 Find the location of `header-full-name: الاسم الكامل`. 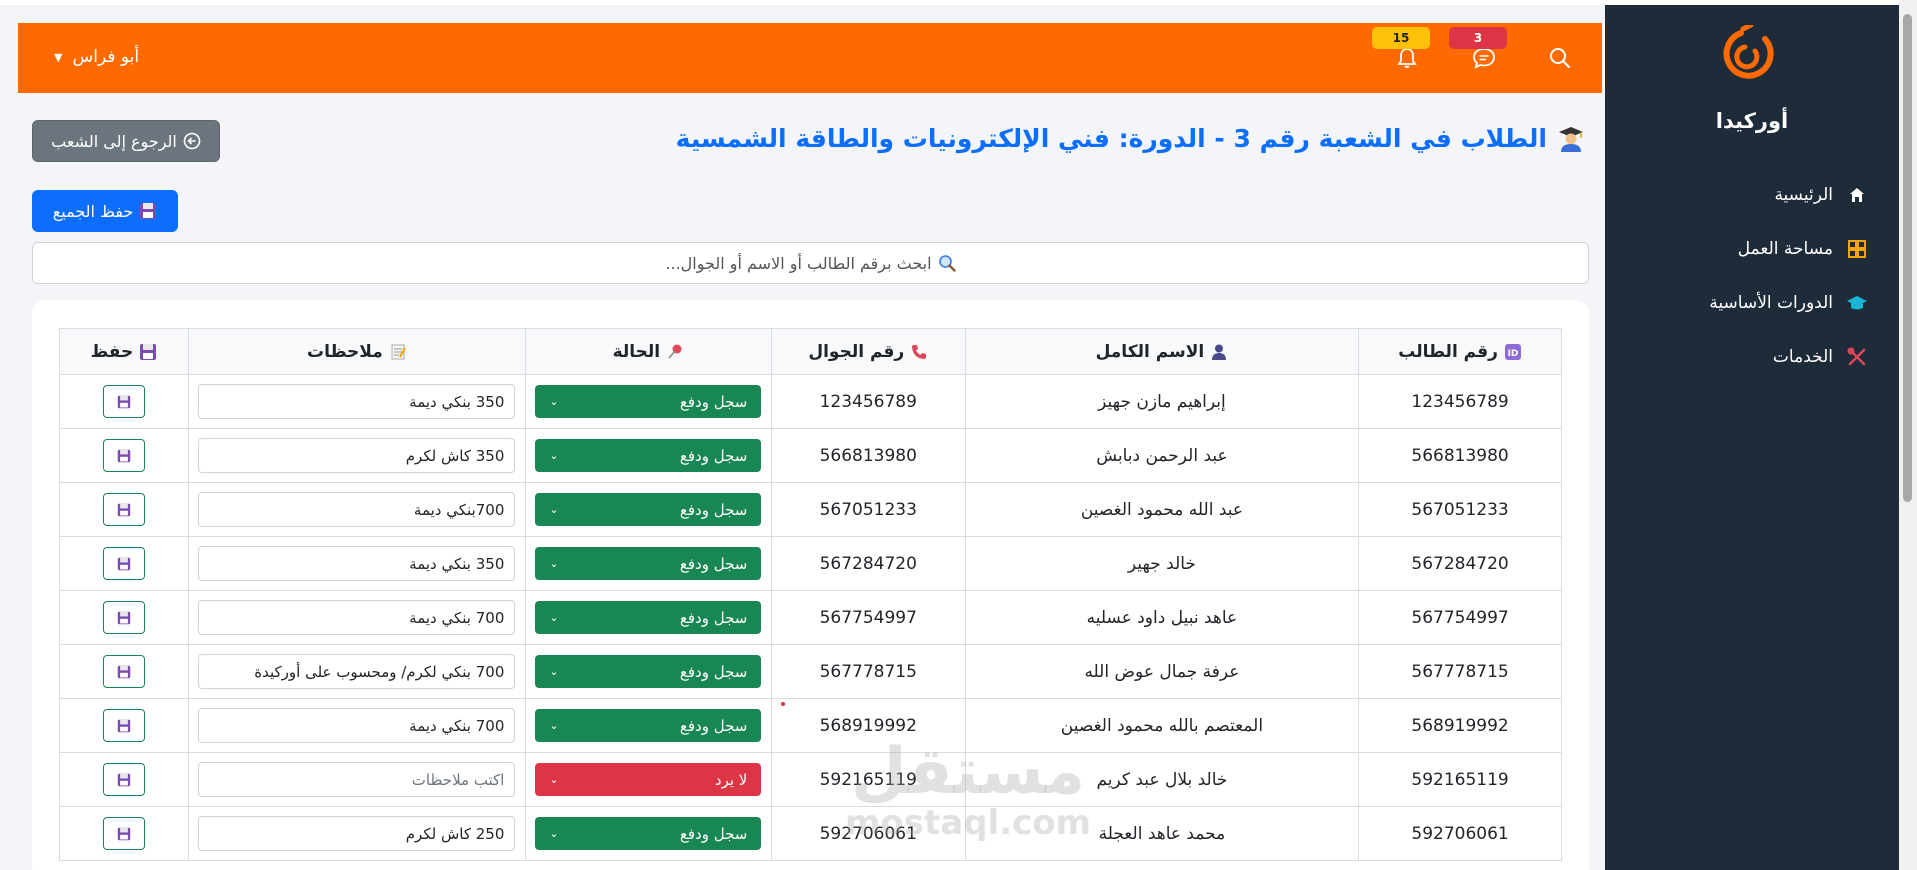

header-full-name: الاسم الكامل is located at coordinates (1162, 351).